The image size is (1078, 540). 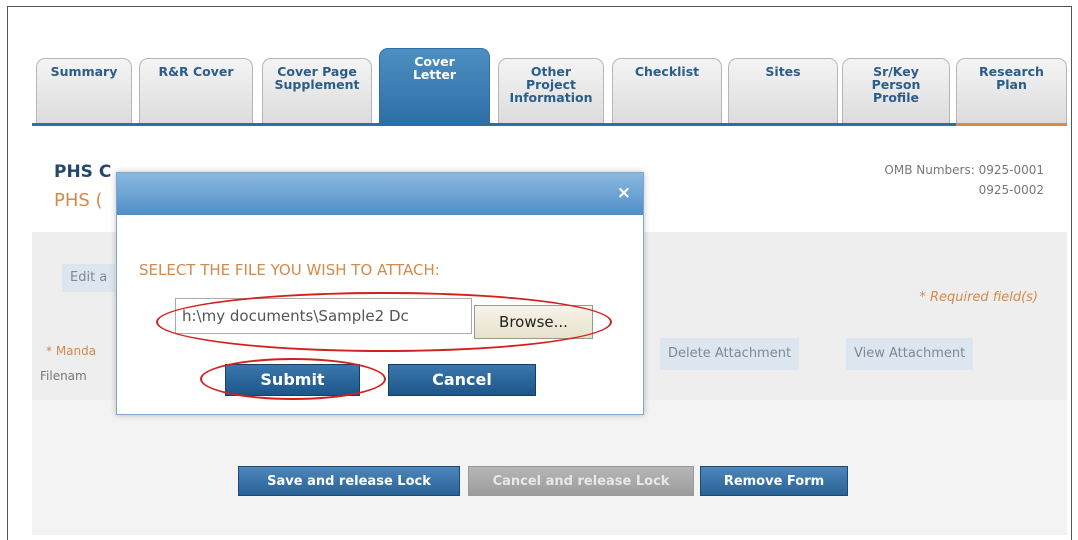 What do you see at coordinates (1011, 78) in the screenshot?
I see `tab-label: Research Plan` at bounding box center [1011, 78].